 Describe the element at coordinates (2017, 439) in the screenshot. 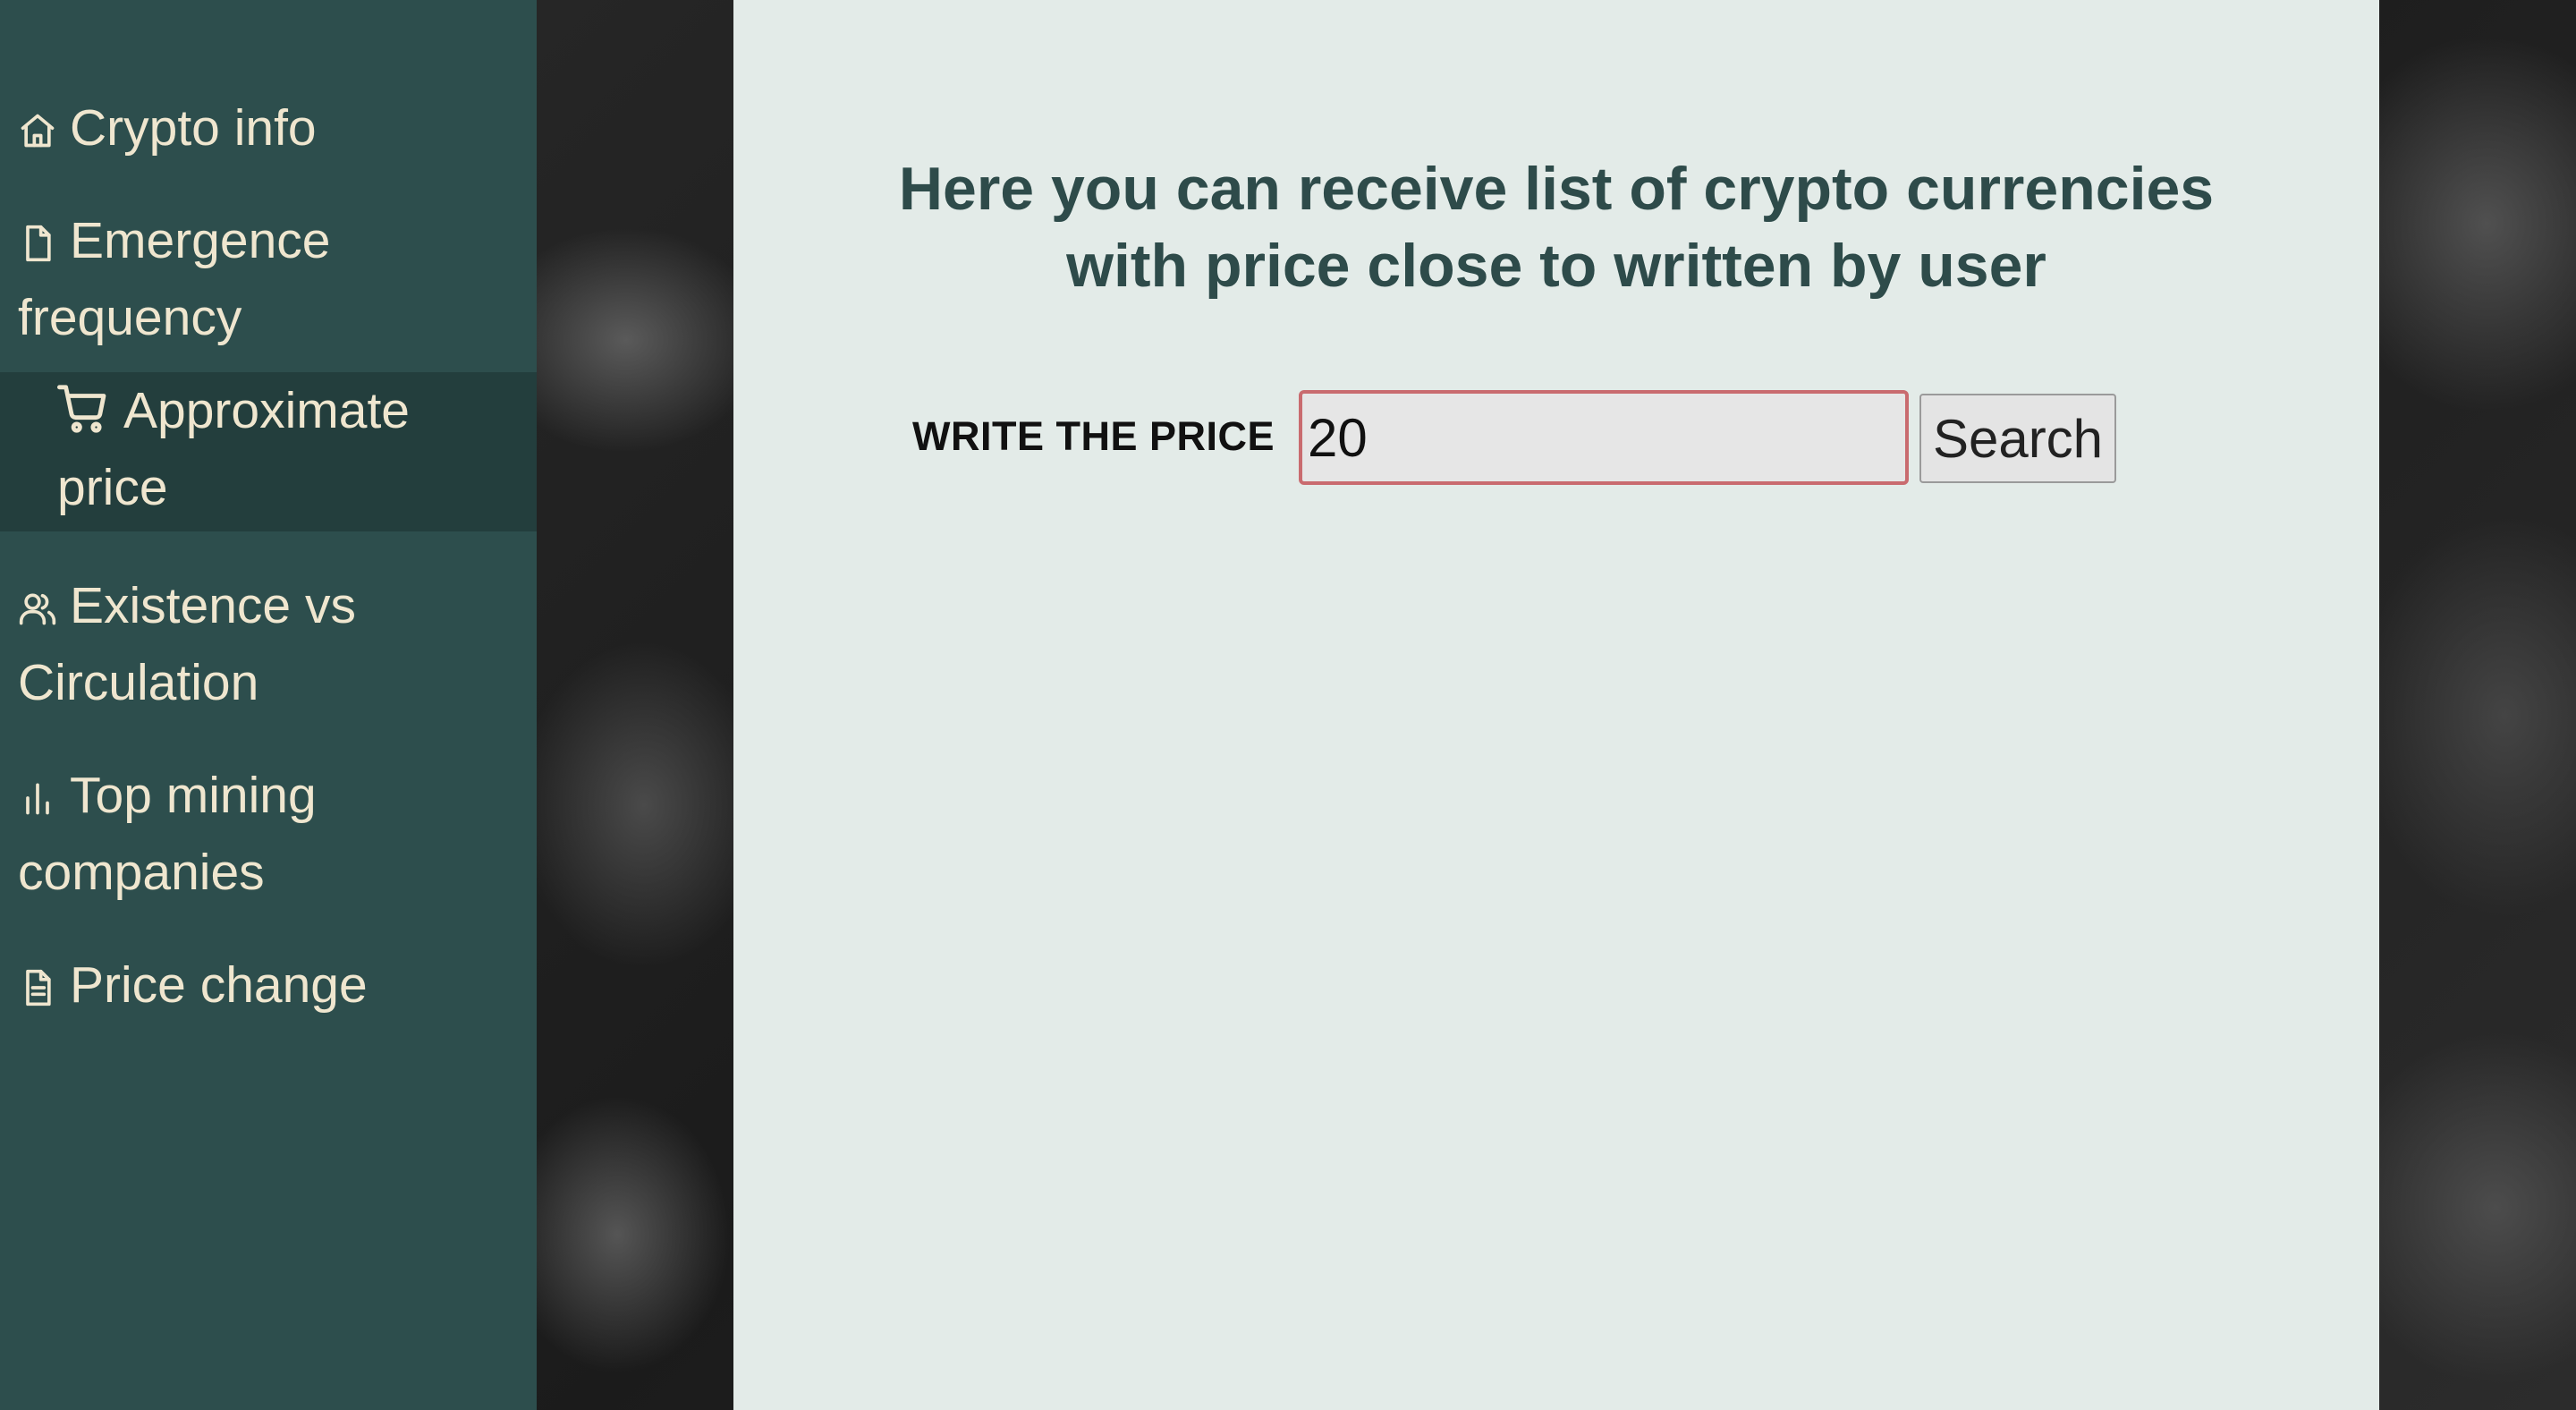

I see `search-button: Search` at that location.